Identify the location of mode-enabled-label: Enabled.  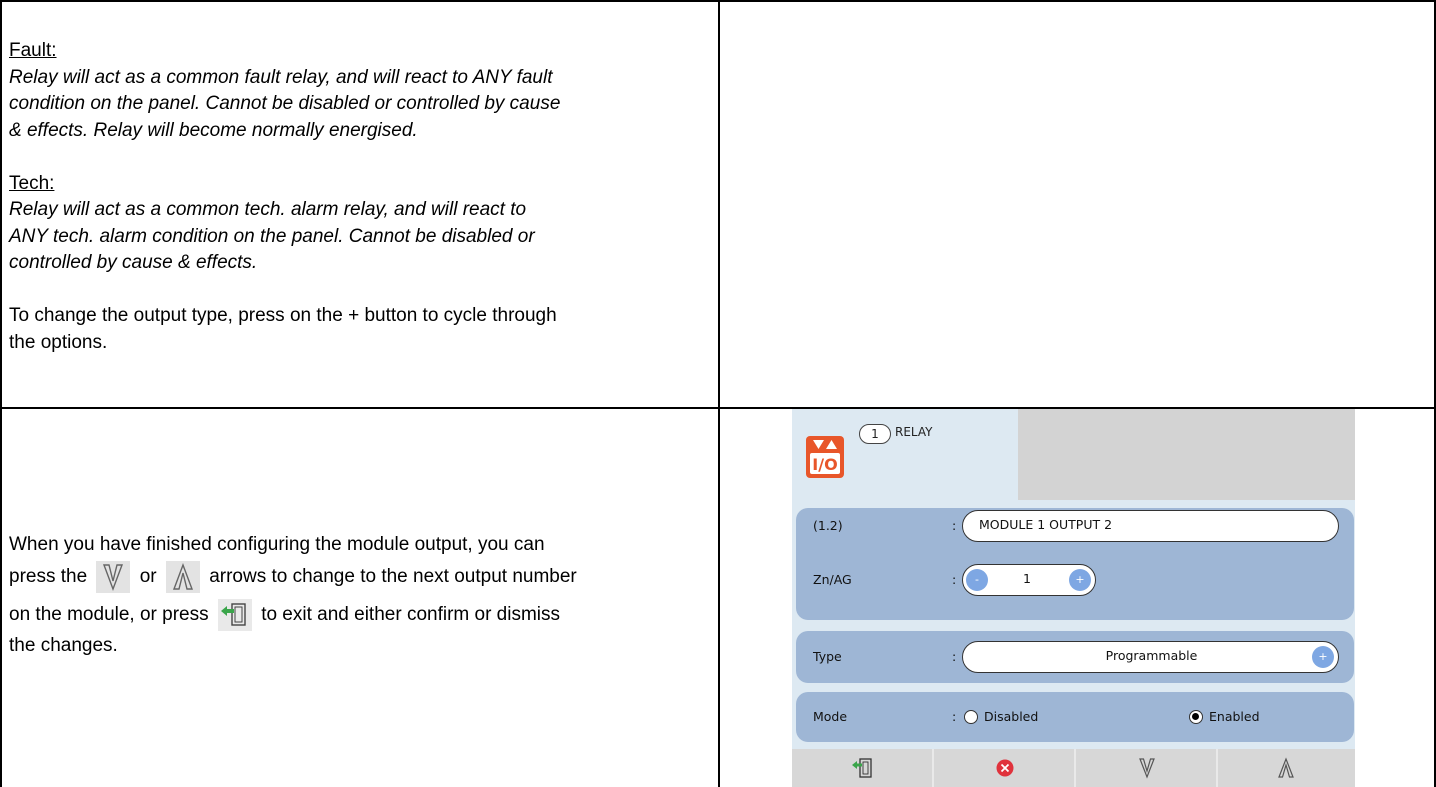
(1234, 716).